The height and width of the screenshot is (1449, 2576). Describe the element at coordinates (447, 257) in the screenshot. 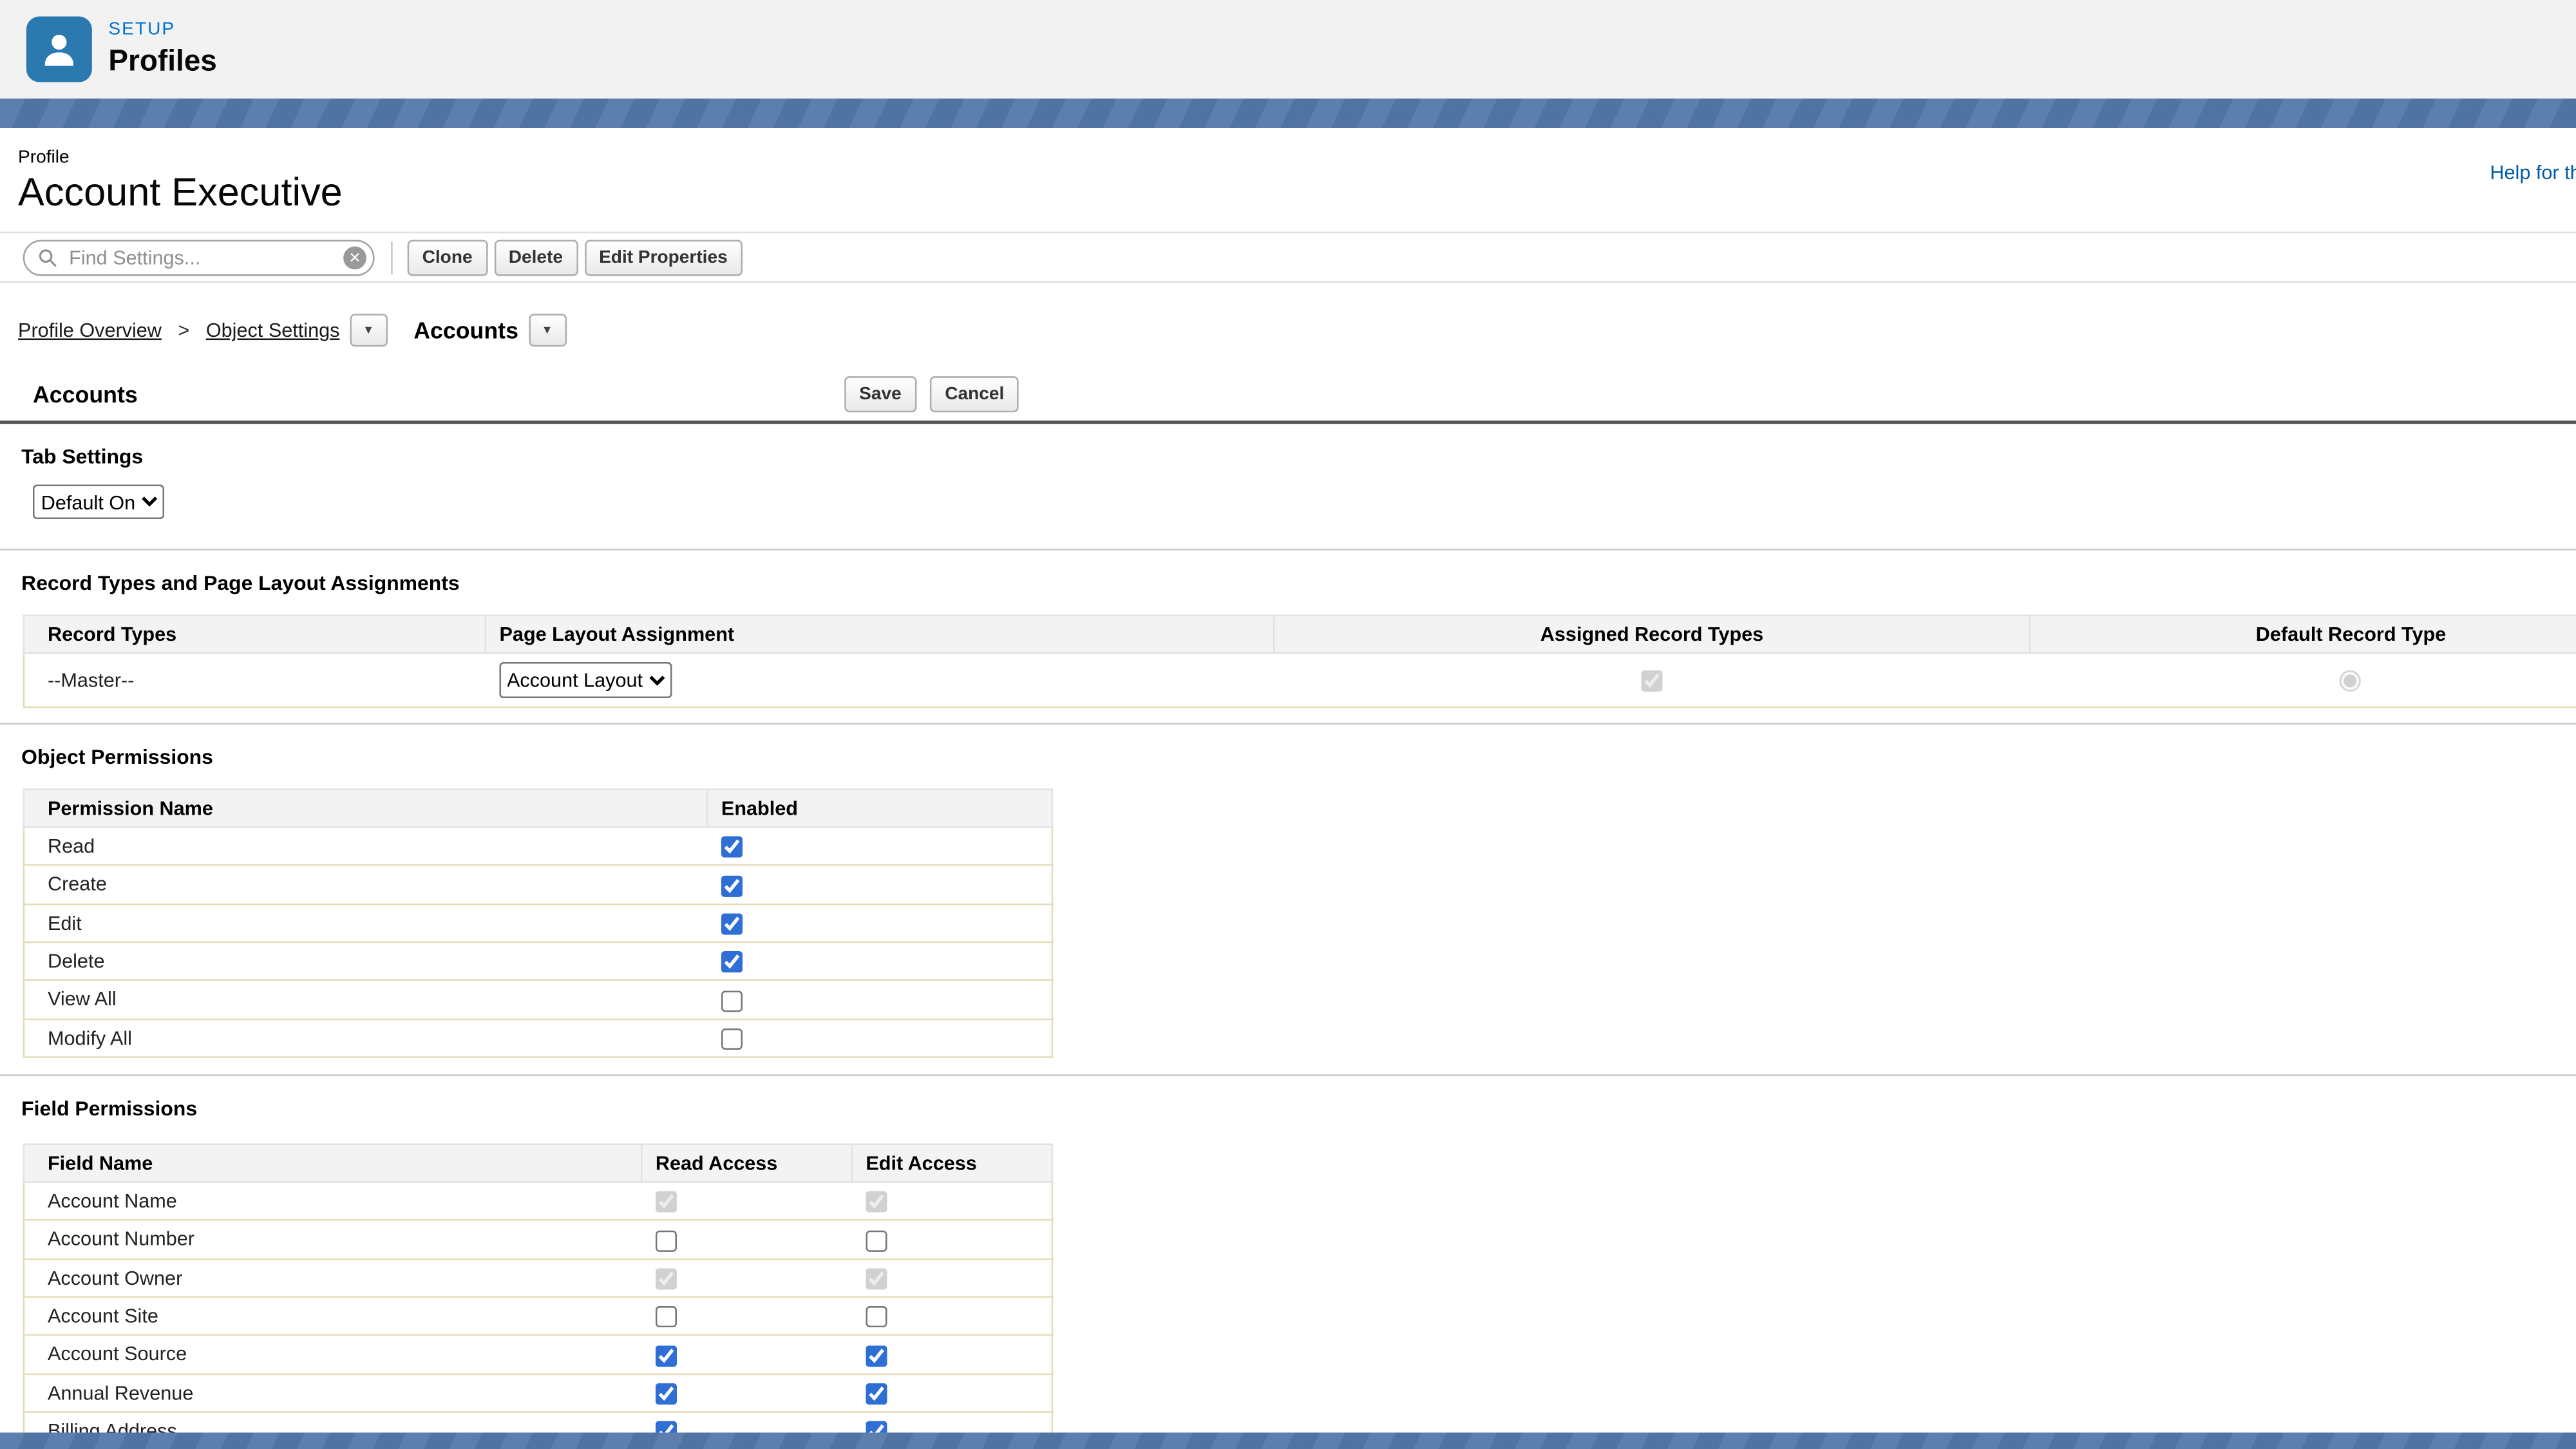

I see `clone-button: Clone` at that location.